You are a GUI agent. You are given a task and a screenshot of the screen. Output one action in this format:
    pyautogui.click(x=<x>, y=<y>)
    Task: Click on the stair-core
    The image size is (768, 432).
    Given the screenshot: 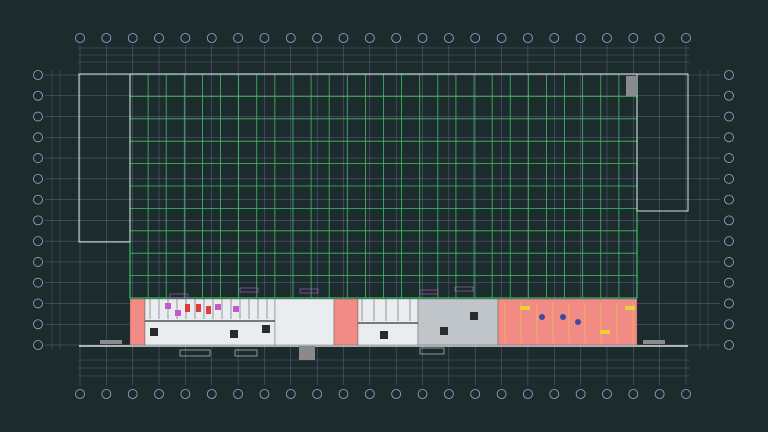 What is the action you would take?
    pyautogui.click(x=631, y=86)
    